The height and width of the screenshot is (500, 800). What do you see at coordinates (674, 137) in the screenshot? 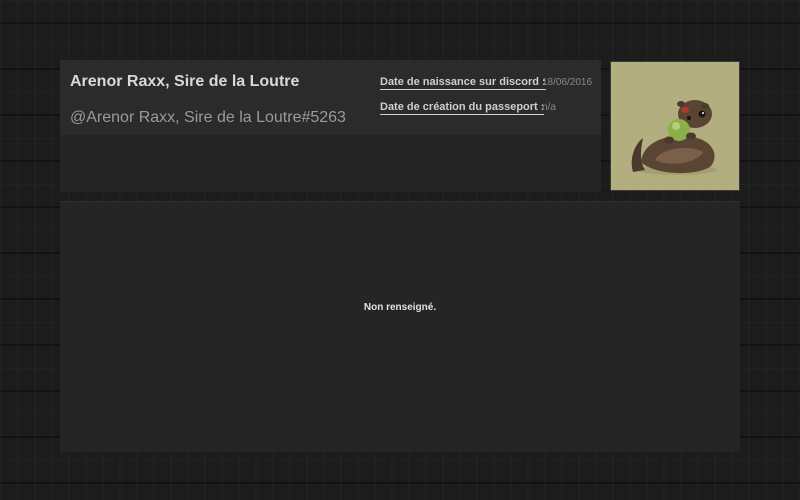
I see `otter-avatar-icon` at bounding box center [674, 137].